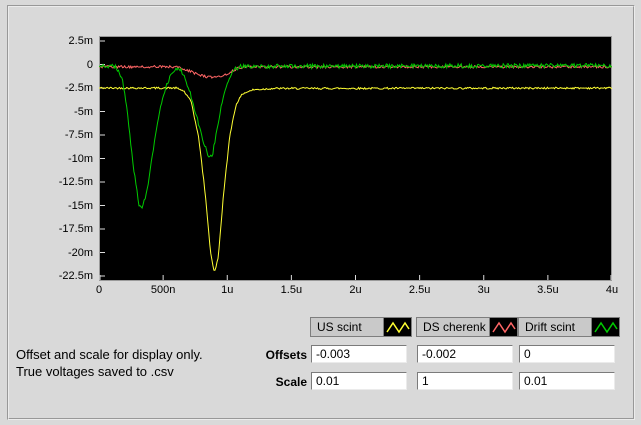 The width and height of the screenshot is (641, 425). Describe the element at coordinates (454, 327) in the screenshot. I see `legend-label-ds-cherenk: DS cherenk` at that location.